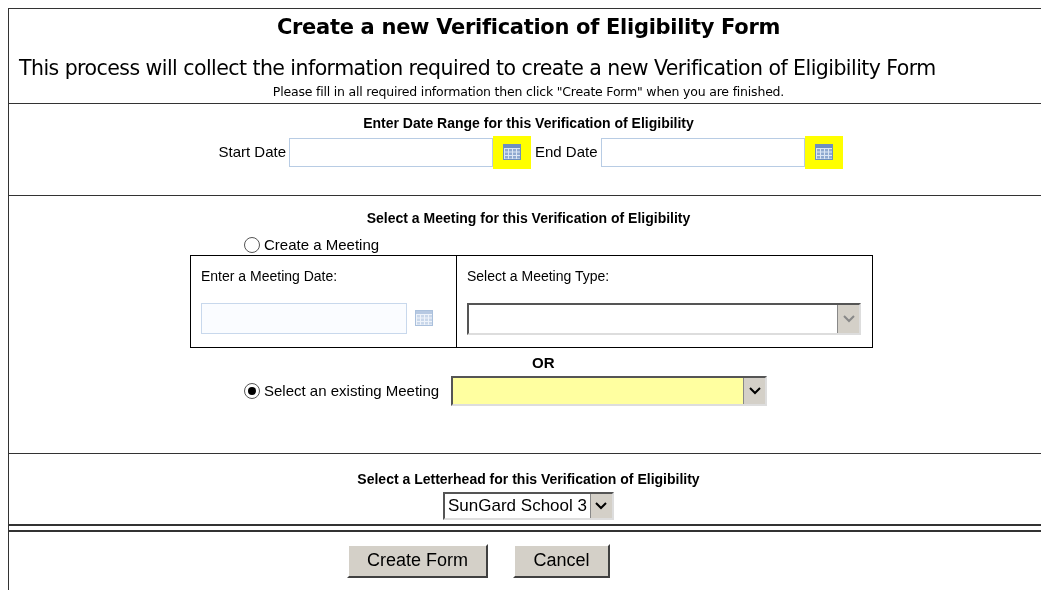  I want to click on section-heading: Select a Letterhead for this Verification of Eligibility, so click(528, 479).